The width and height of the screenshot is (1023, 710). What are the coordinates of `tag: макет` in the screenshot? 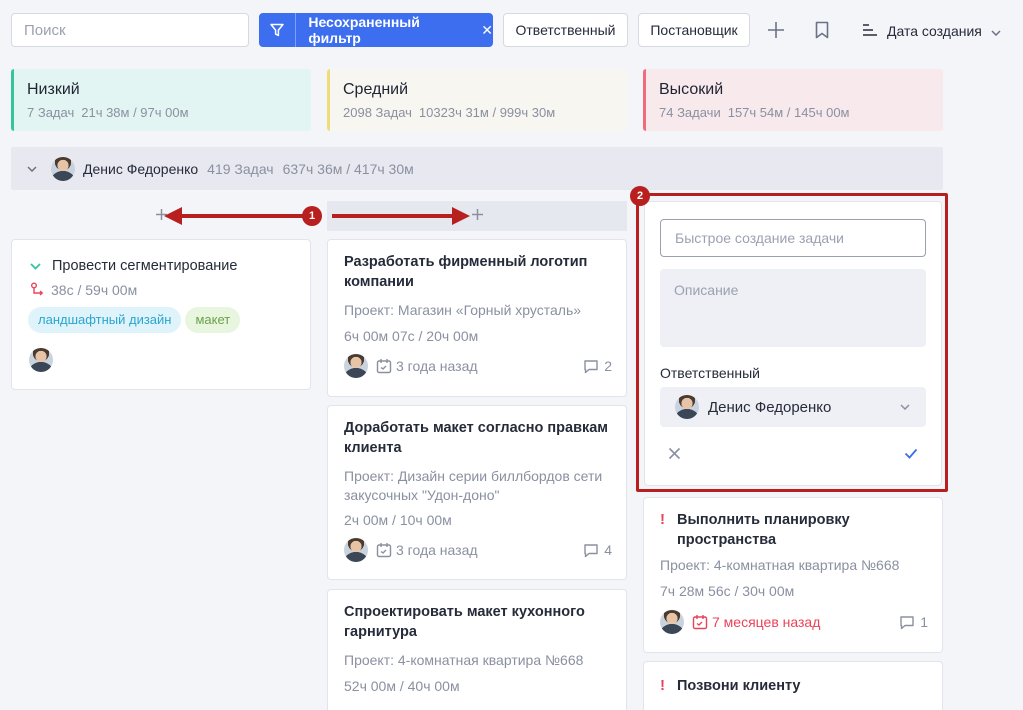 It's located at (213, 320).